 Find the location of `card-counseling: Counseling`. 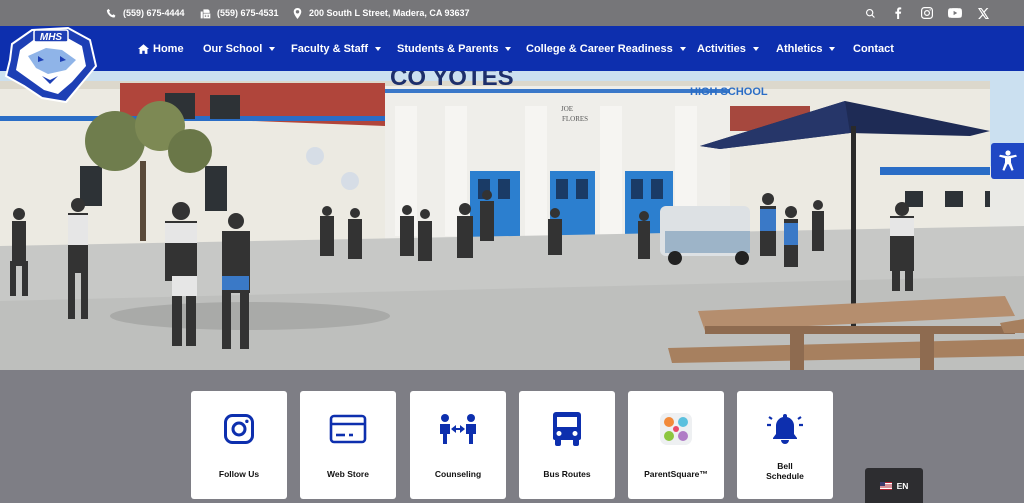

card-counseling: Counseling is located at coordinates (458, 445).